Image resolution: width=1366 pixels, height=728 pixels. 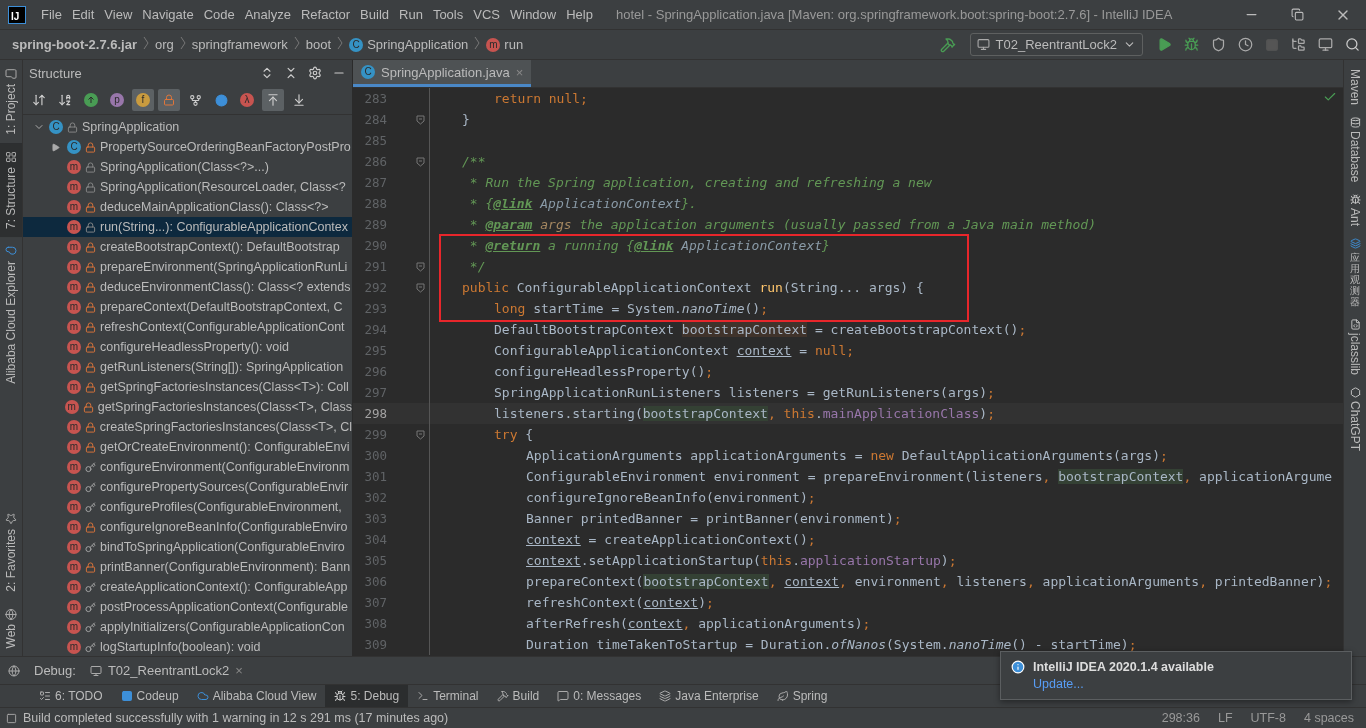 What do you see at coordinates (187, 527) in the screenshot?
I see `tree-item: m configureIgnoreBeanInfo(ConfigurableEnviro` at bounding box center [187, 527].